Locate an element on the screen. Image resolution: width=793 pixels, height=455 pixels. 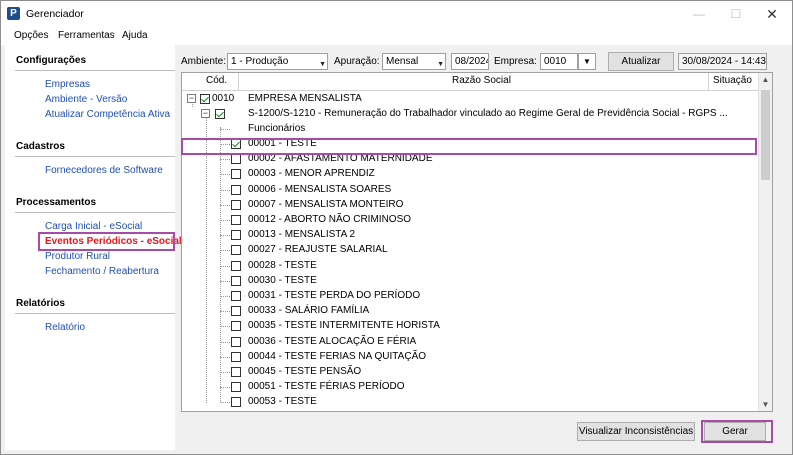
table-row: 00035 - TESTE INTERMITENTE HORISTA is located at coordinates (470, 326).